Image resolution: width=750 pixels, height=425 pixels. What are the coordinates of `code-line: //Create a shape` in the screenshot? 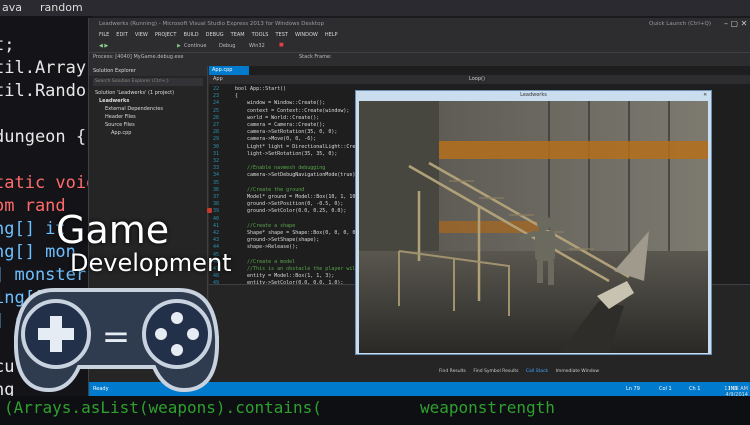 It's located at (265, 225).